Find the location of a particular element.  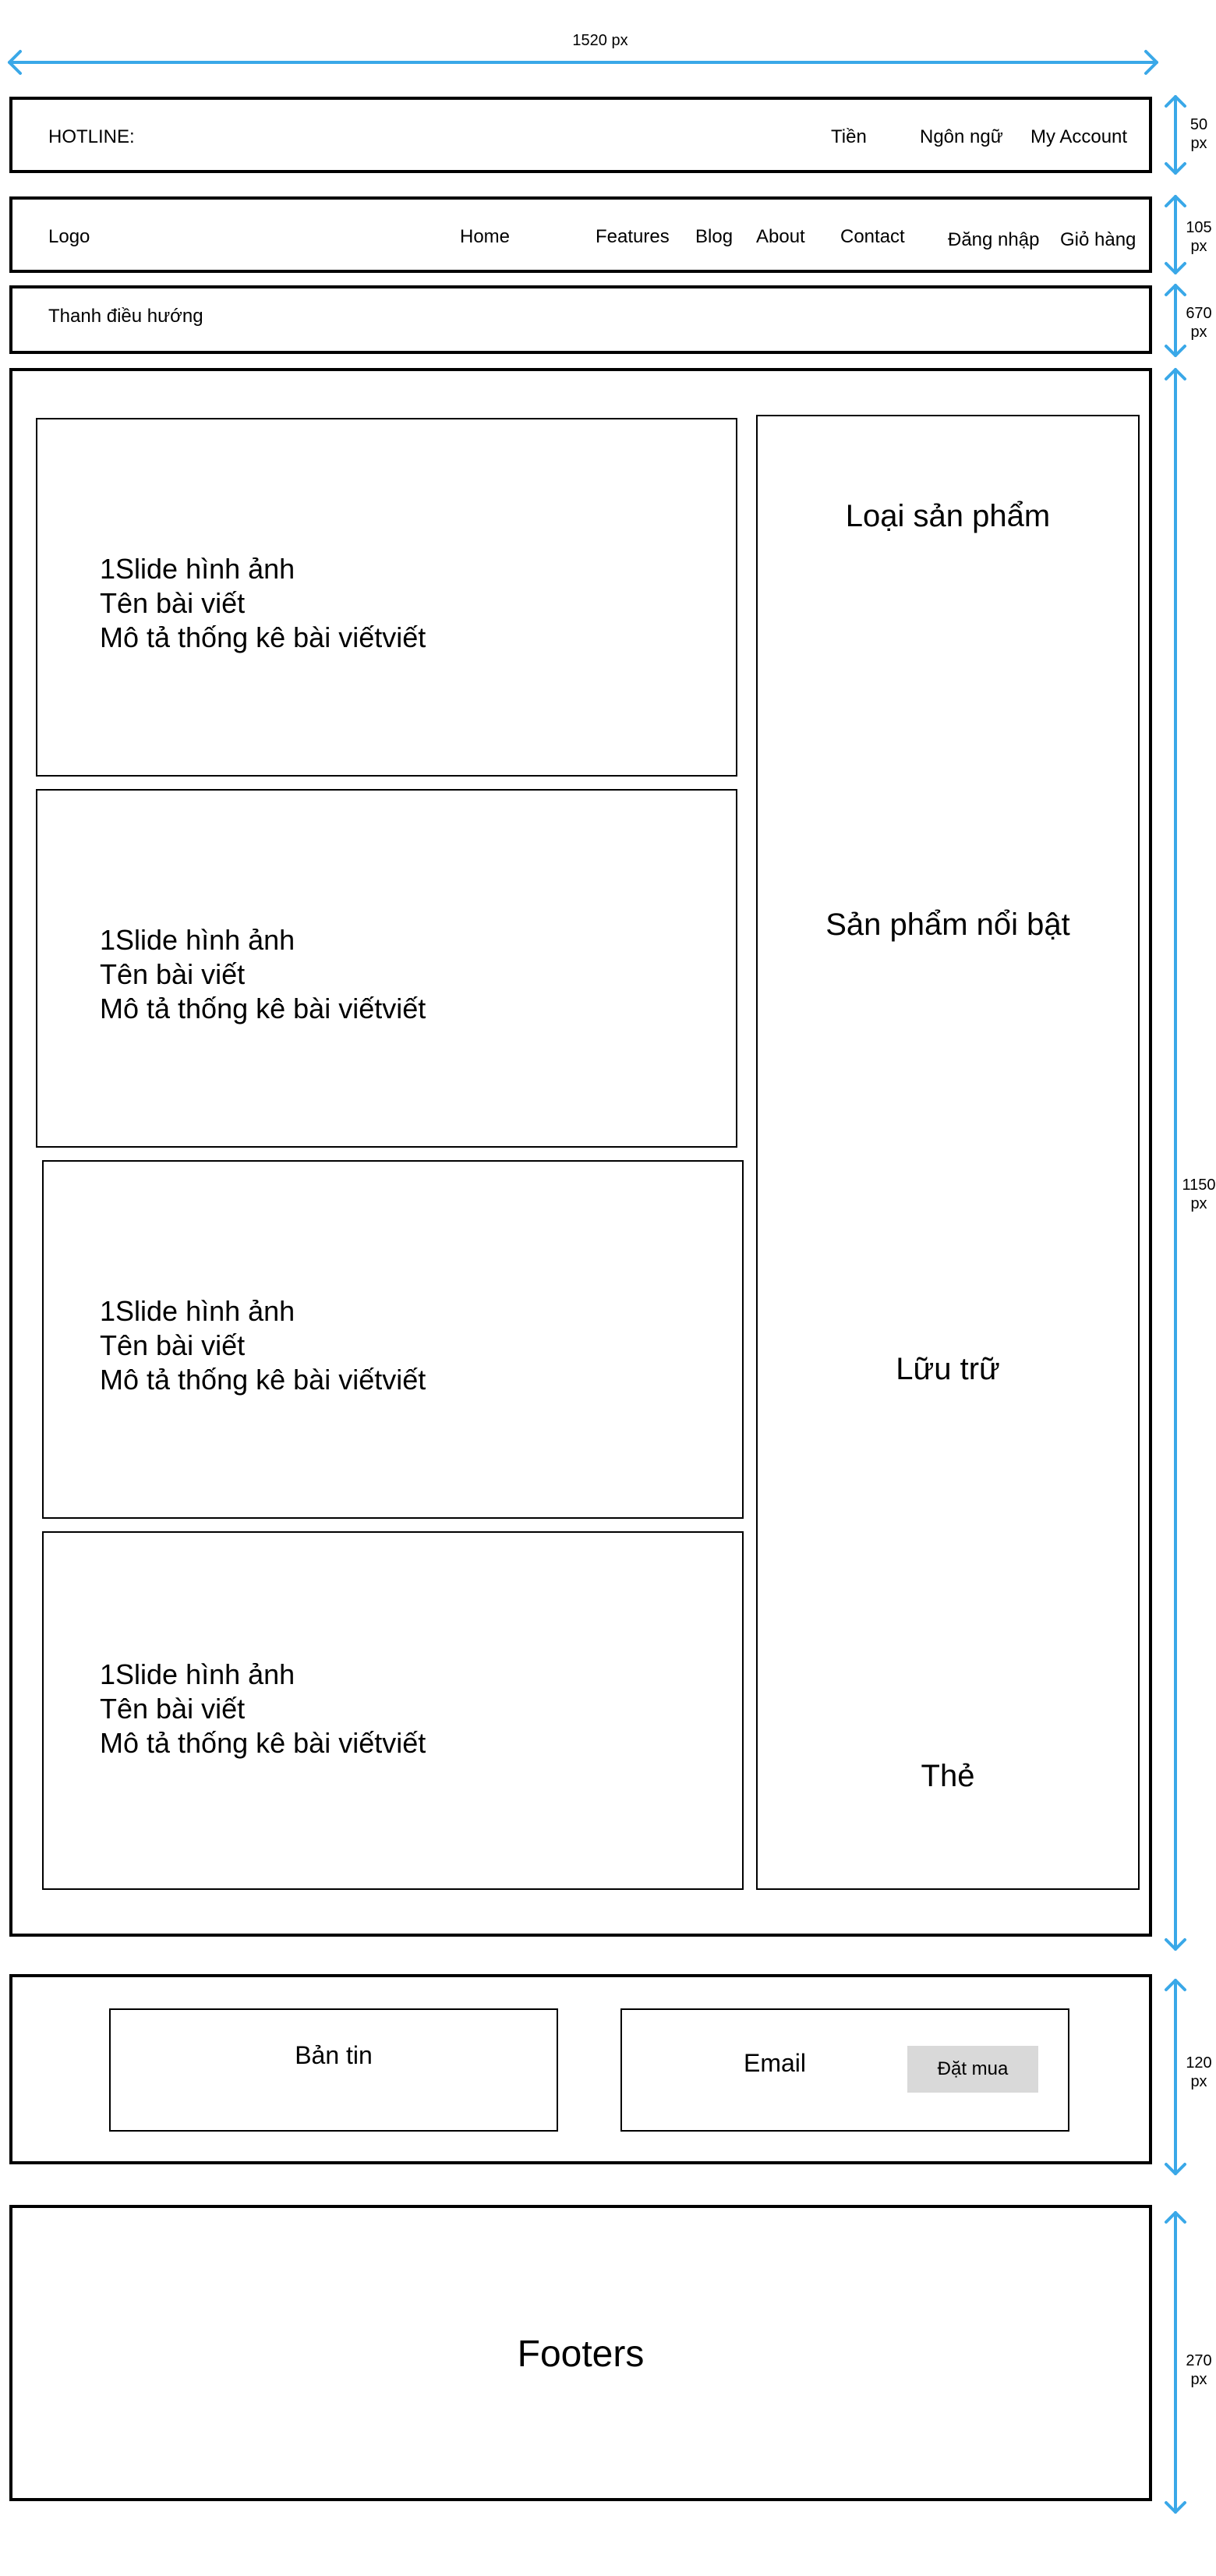

subscribe-box: Email Đặt mua is located at coordinates (844, 2070).